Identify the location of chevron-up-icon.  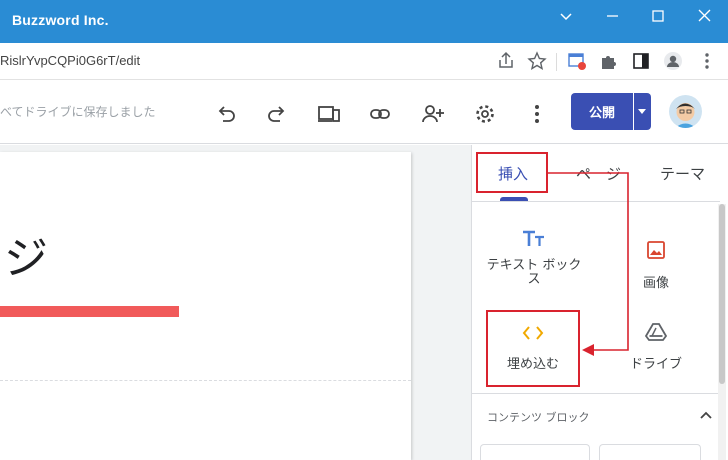
(706, 414).